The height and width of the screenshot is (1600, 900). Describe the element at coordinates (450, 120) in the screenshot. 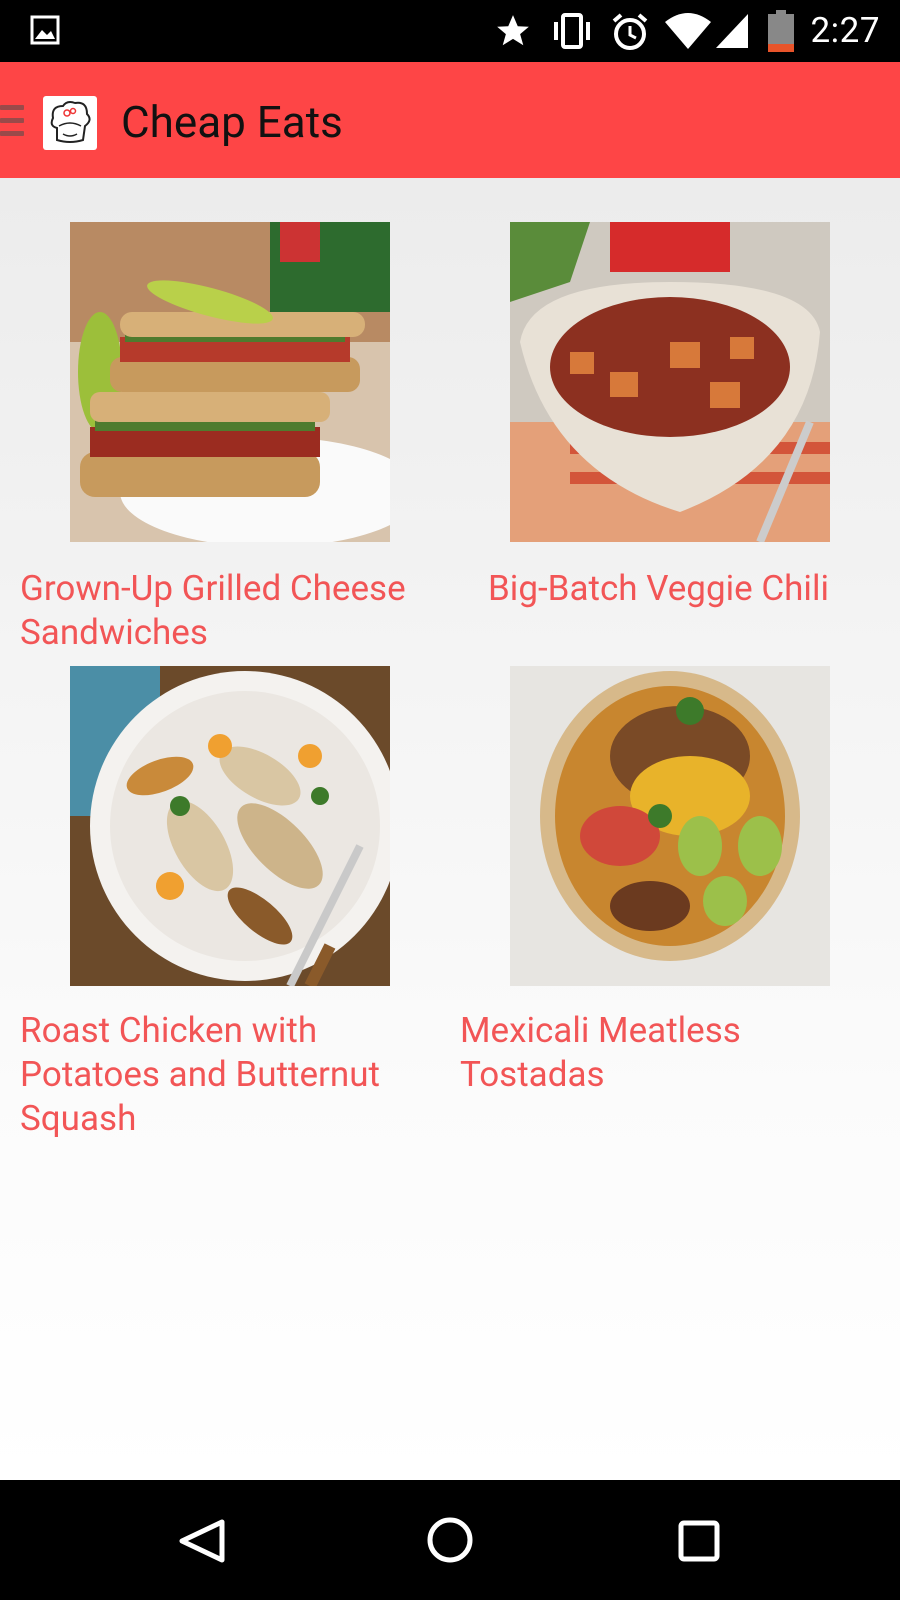

I see `app-bar: Cheap Eats` at that location.